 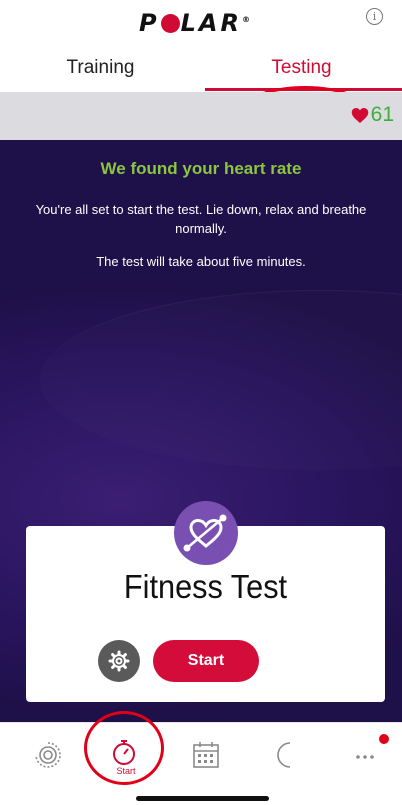 What do you see at coordinates (126, 771) in the screenshot?
I see `nav-start-label: Start` at bounding box center [126, 771].